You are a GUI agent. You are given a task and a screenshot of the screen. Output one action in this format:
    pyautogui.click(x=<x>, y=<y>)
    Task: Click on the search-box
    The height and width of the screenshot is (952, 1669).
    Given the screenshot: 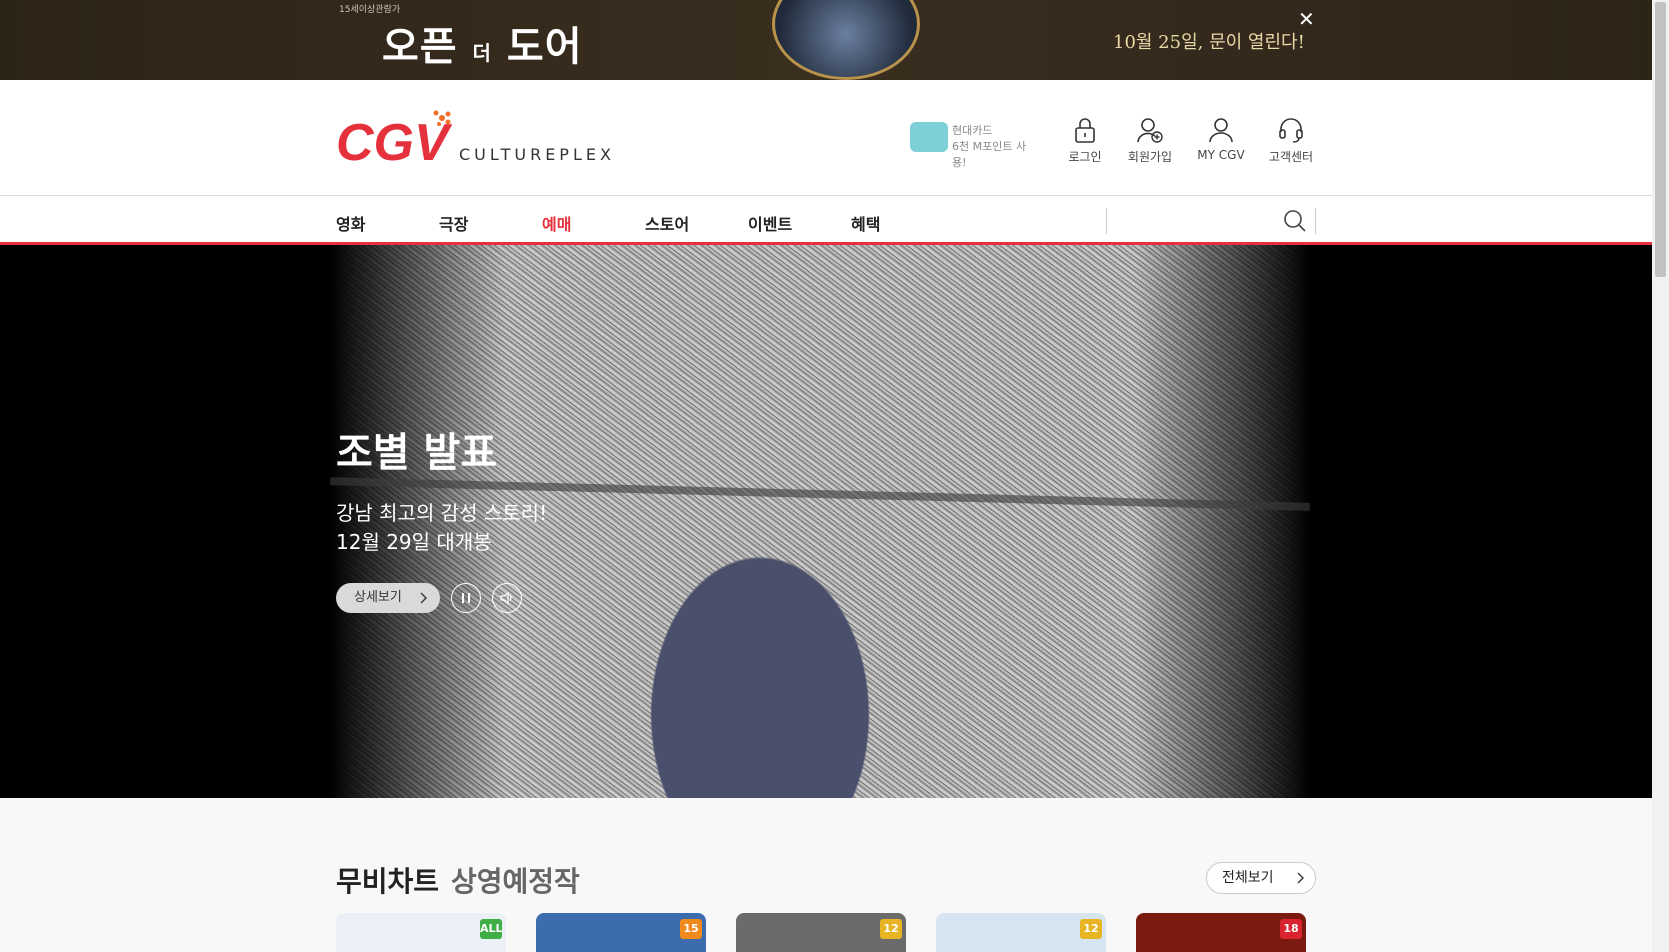 What is the action you would take?
    pyautogui.click(x=1211, y=221)
    